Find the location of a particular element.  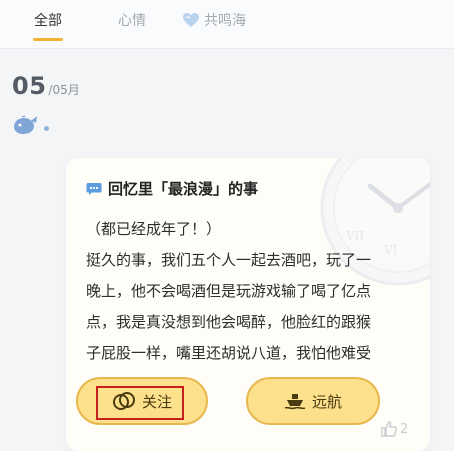

sail-button: 远航 is located at coordinates (313, 401).